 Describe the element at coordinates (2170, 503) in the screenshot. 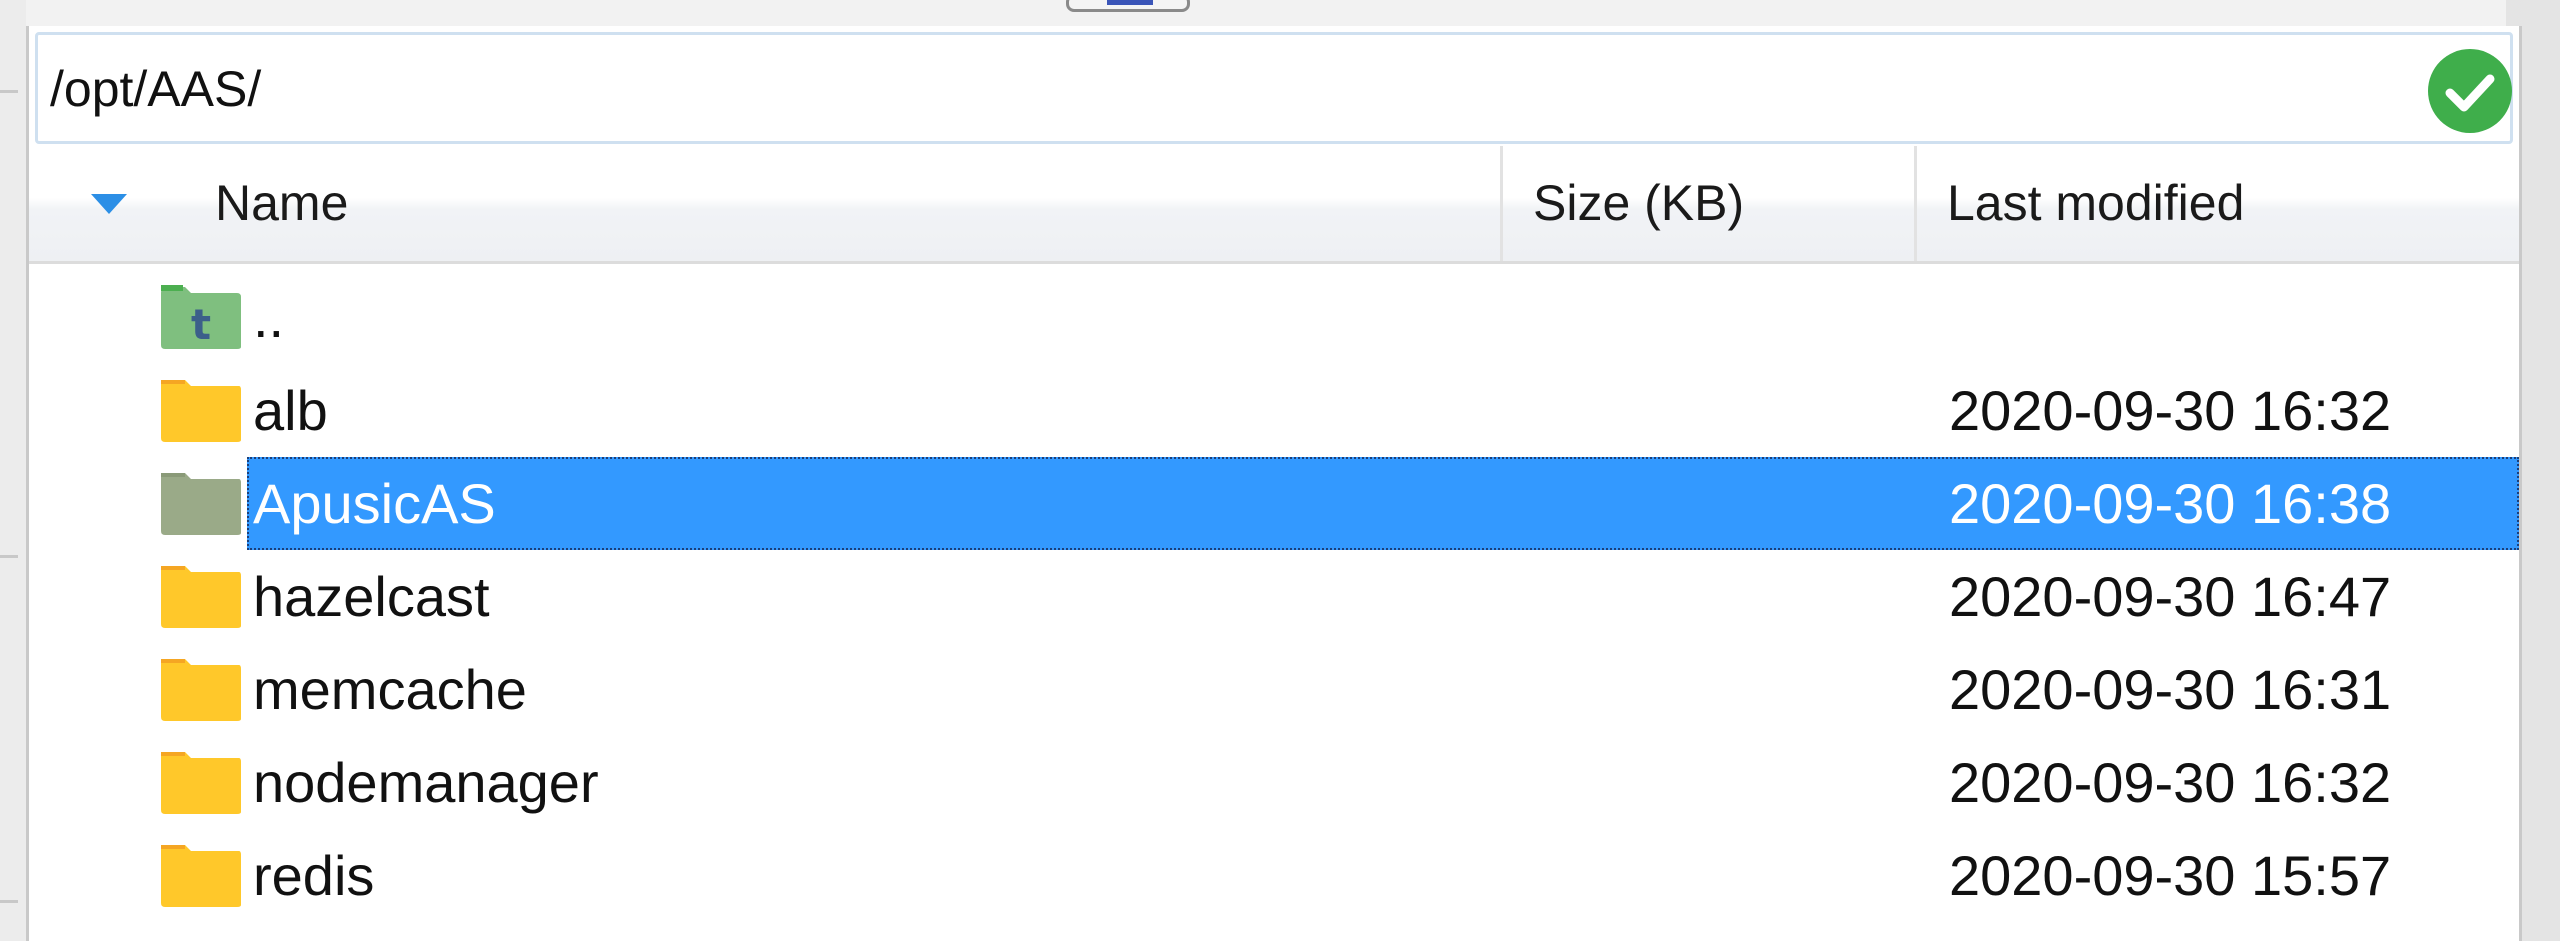

I see `file-modified: 2020-09-30 16:38` at that location.